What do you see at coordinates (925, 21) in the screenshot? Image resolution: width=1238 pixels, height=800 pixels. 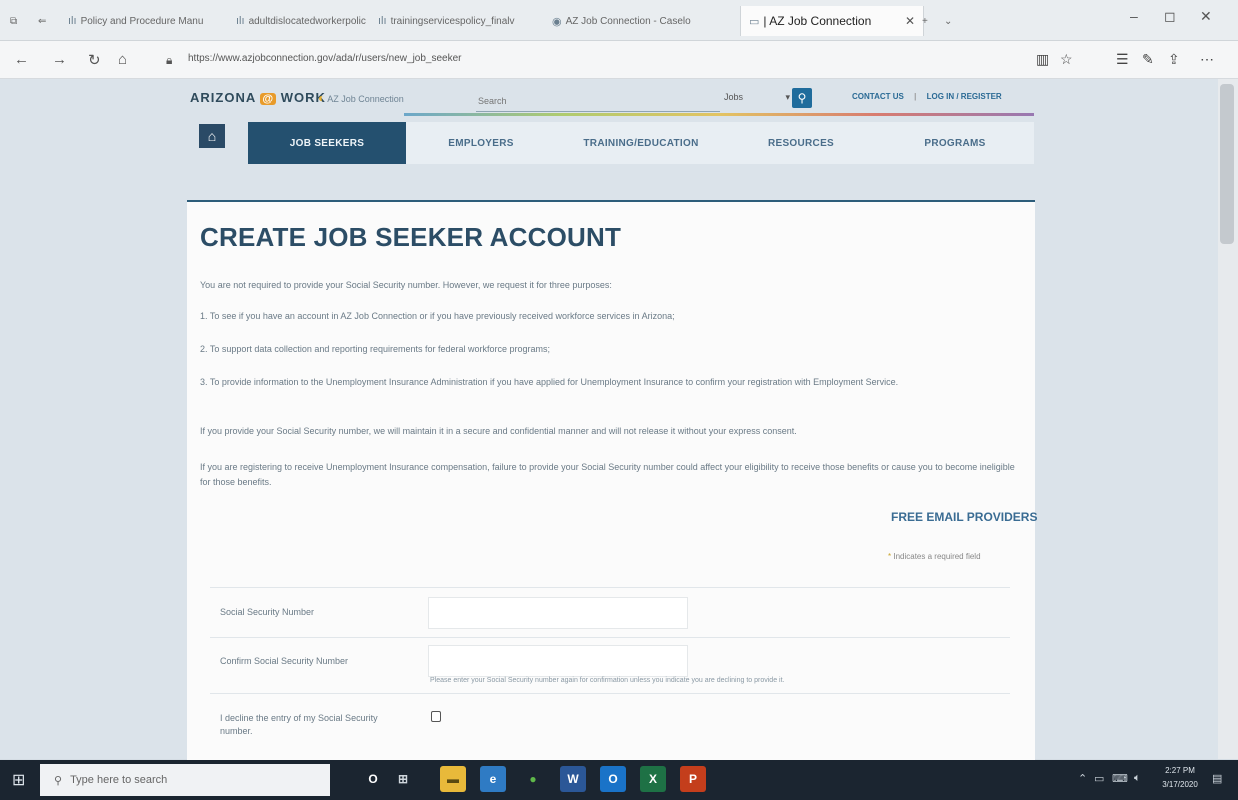 I see `new-tab-icon: +` at bounding box center [925, 21].